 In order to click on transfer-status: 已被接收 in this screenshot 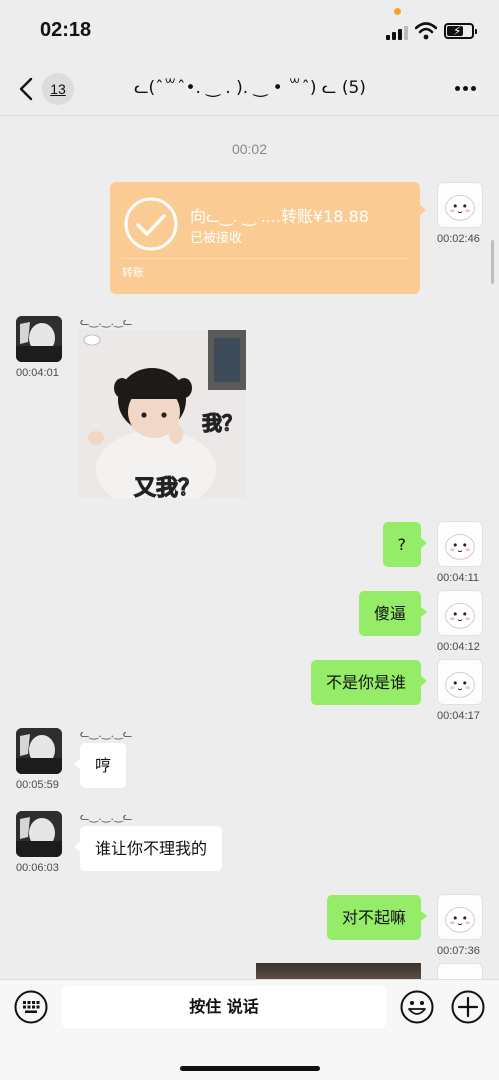, I will do `click(216, 238)`.